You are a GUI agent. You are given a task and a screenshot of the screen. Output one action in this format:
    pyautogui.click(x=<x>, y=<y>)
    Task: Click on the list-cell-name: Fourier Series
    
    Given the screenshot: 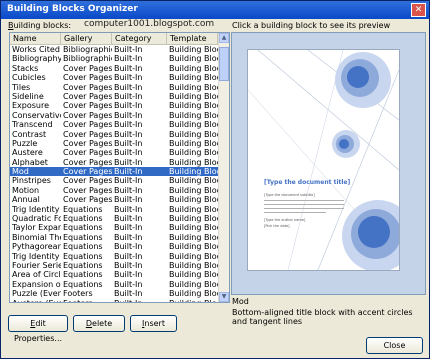 What is the action you would take?
    pyautogui.click(x=36, y=265)
    